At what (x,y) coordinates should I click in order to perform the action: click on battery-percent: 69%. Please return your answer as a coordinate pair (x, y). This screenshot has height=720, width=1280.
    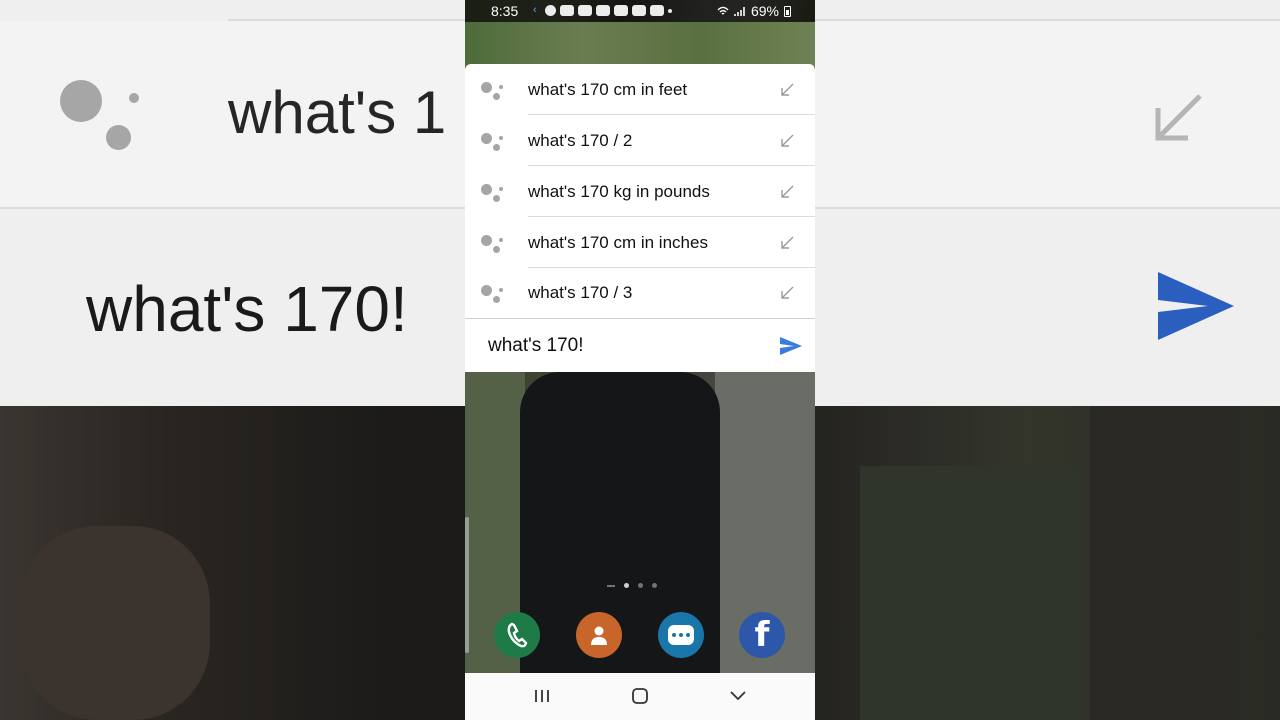
    Looking at the image, I should click on (764, 11).